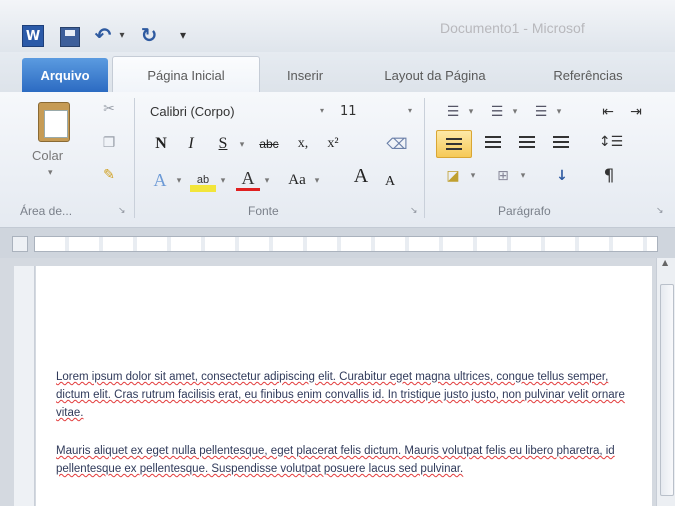 The image size is (675, 506). I want to click on cut-icon: ✂, so click(109, 109).